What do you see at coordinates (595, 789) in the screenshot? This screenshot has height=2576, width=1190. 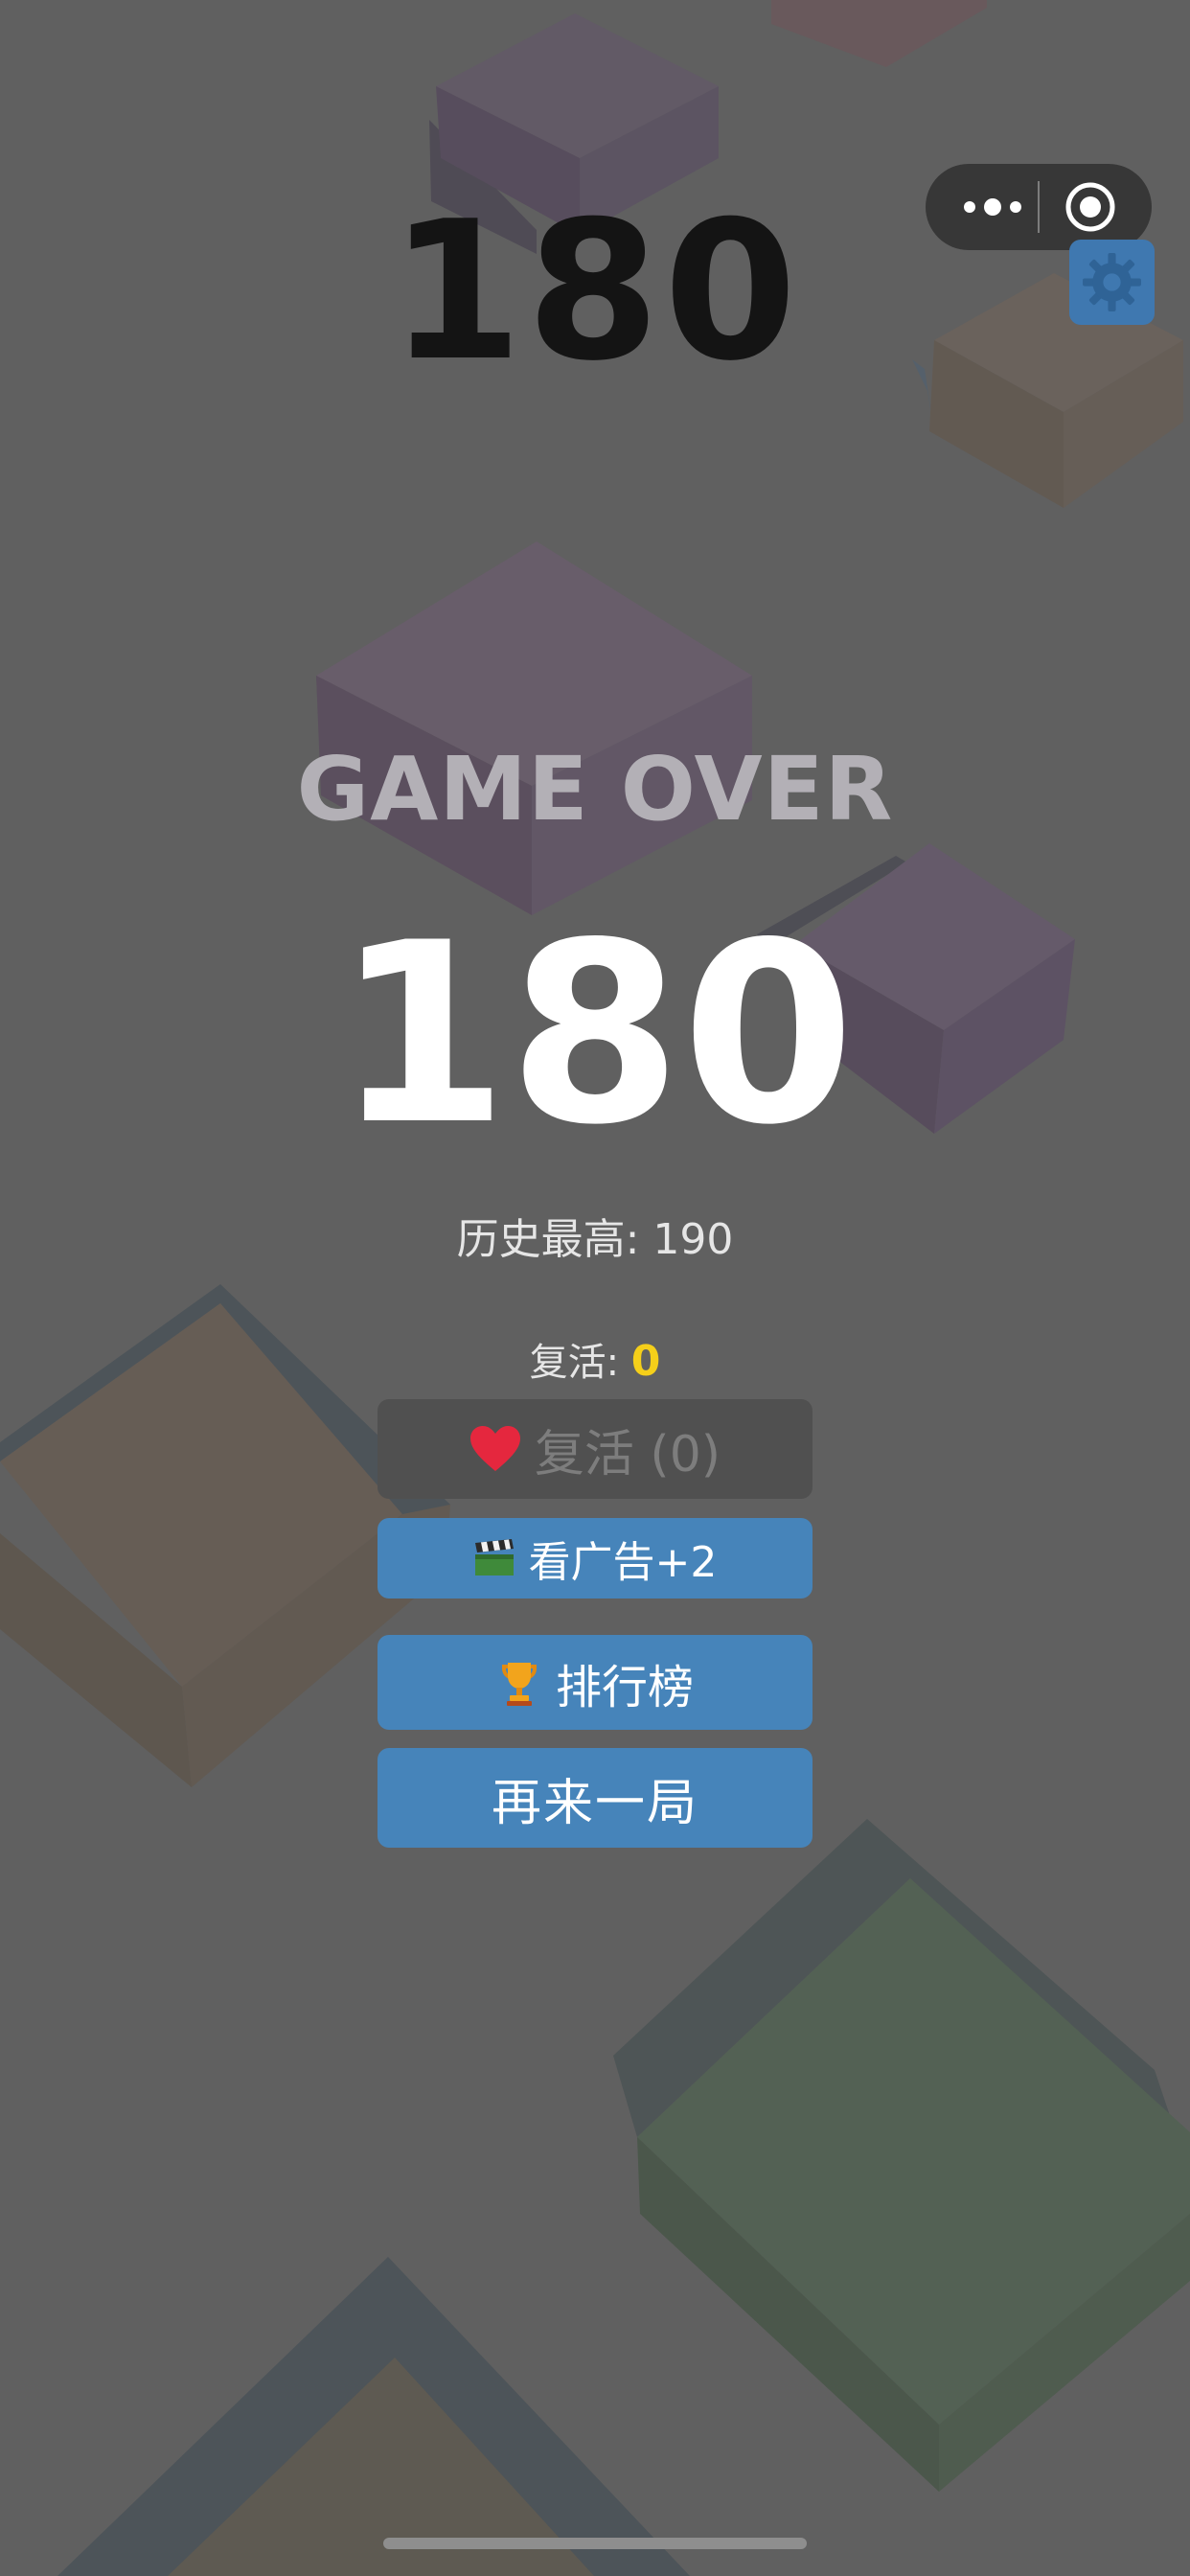 I see `game-over-title: GAME OVER` at bounding box center [595, 789].